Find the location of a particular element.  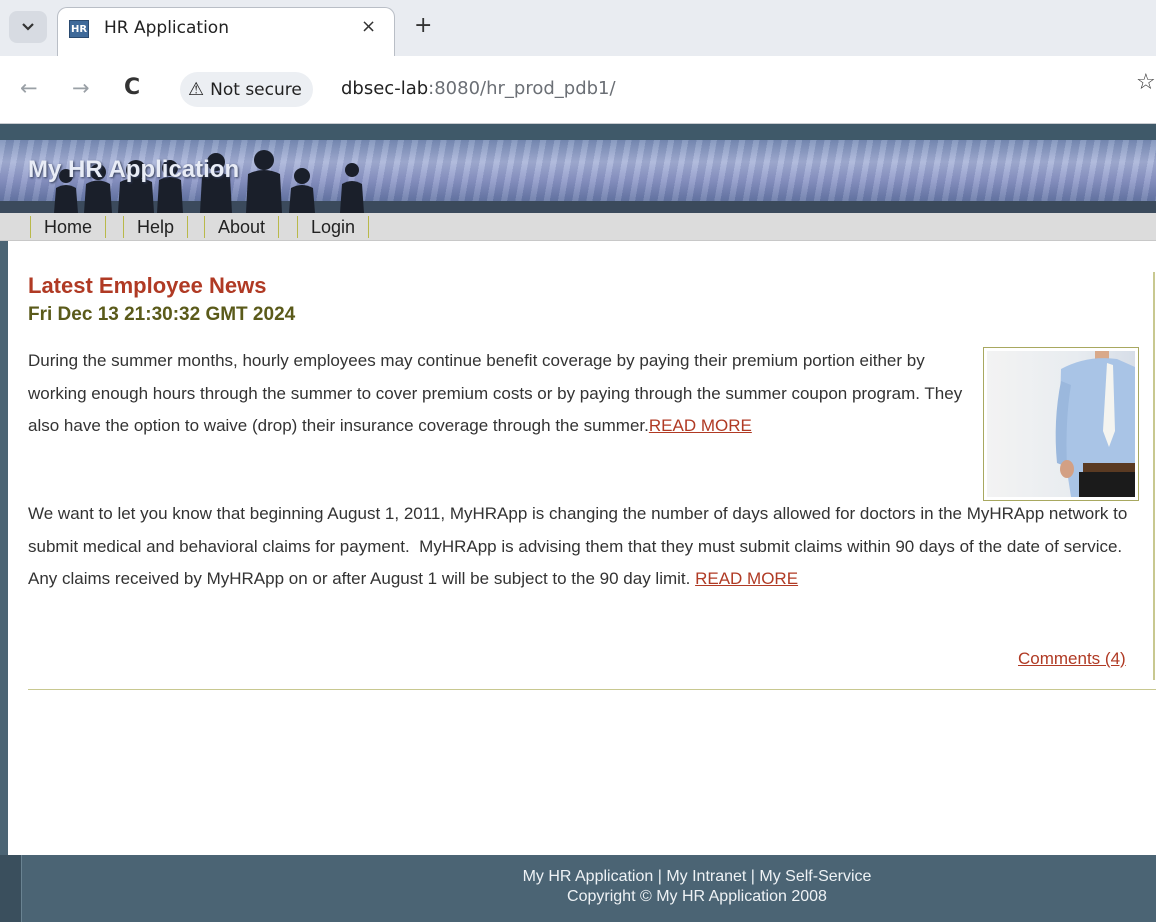

main-menu: Home Help About Login is located at coordinates (578, 227).